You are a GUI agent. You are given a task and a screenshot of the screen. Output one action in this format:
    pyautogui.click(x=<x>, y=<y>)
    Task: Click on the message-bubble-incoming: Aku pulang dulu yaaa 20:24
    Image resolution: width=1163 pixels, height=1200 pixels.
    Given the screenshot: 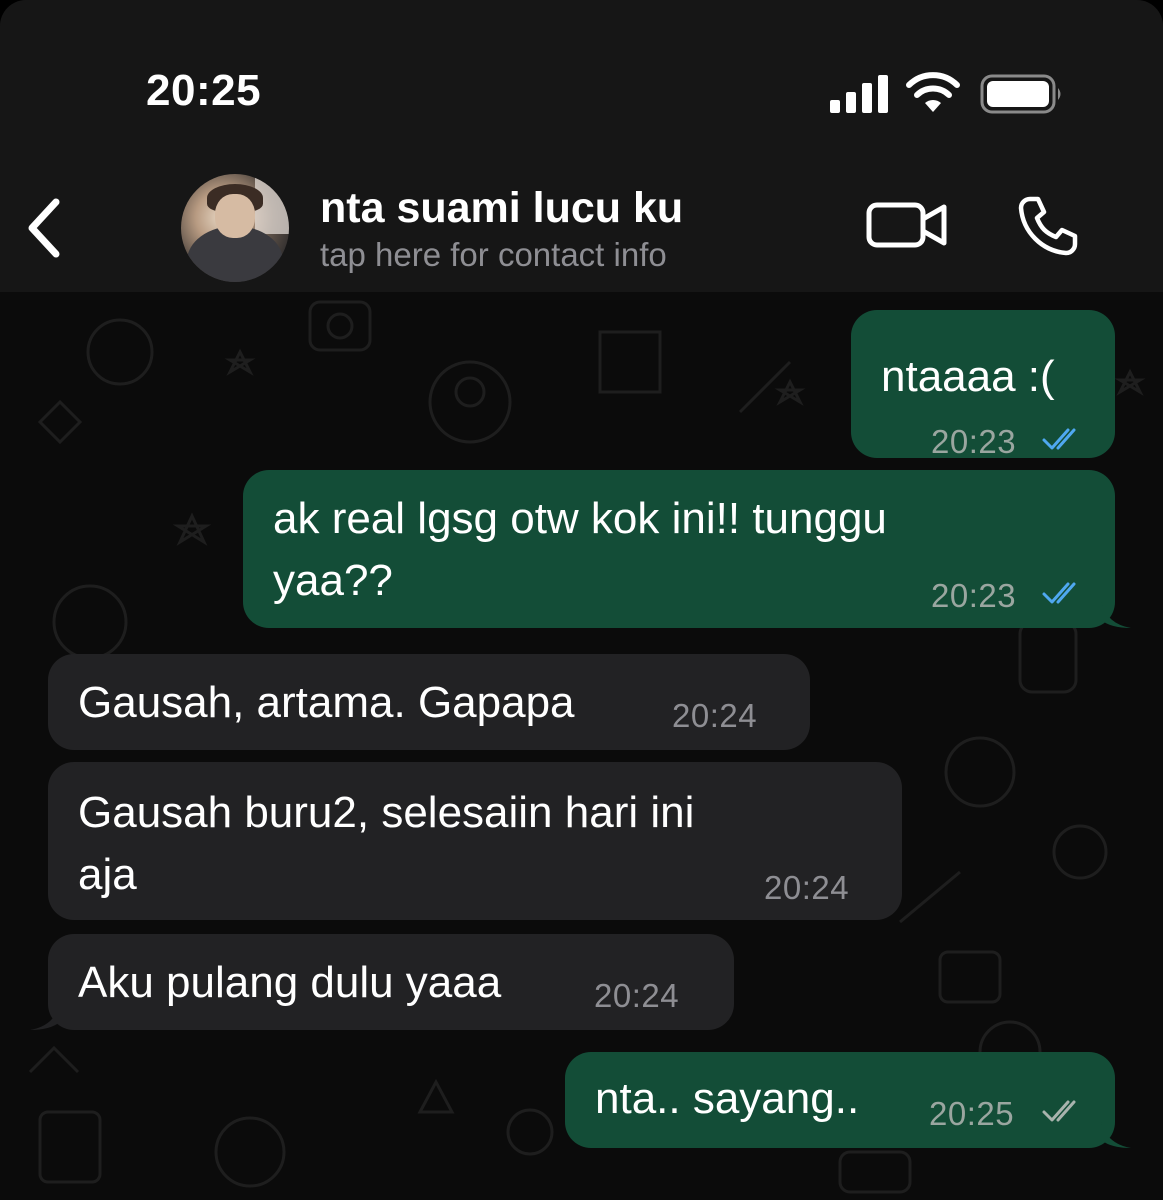 What is the action you would take?
    pyautogui.click(x=382, y=982)
    